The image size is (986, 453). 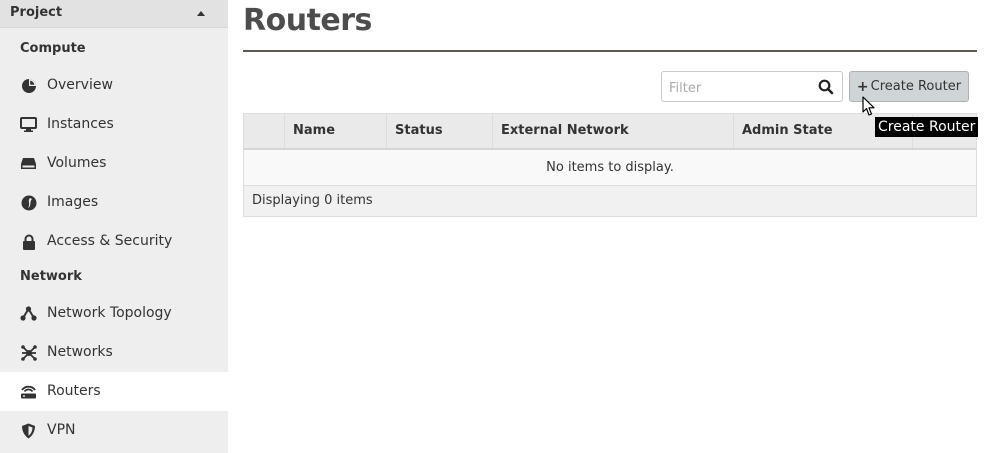 What do you see at coordinates (77, 163) in the screenshot?
I see `sidebar-item-label: Volumes` at bounding box center [77, 163].